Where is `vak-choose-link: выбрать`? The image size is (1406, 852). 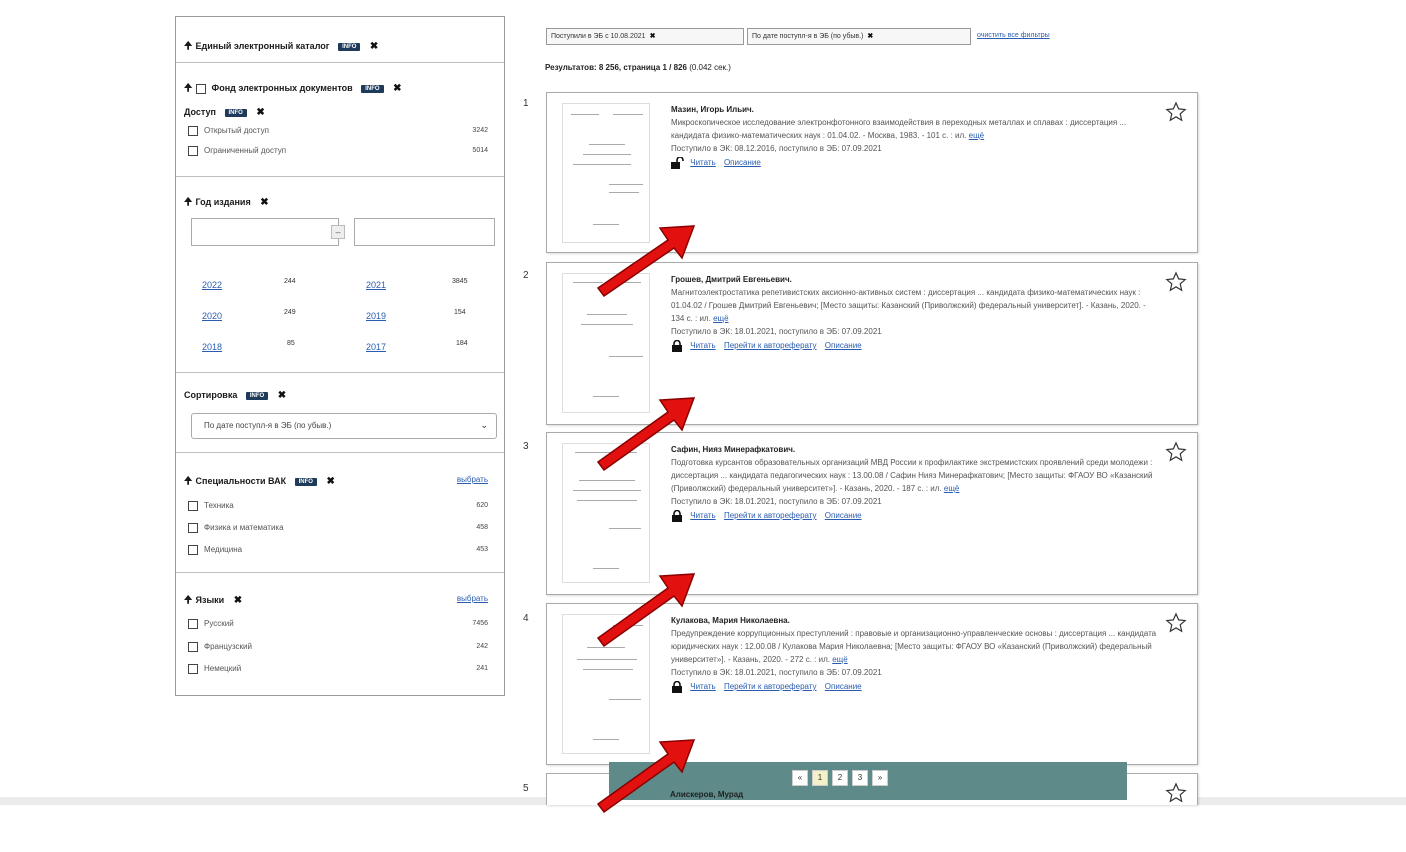
vak-choose-link: выбрать is located at coordinates (472, 479).